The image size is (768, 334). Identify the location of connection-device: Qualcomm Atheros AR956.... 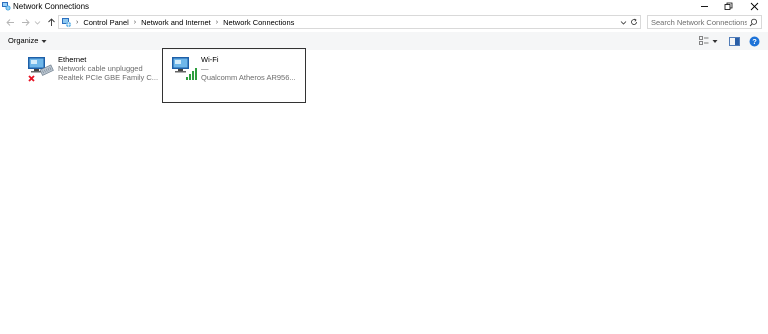
(248, 77).